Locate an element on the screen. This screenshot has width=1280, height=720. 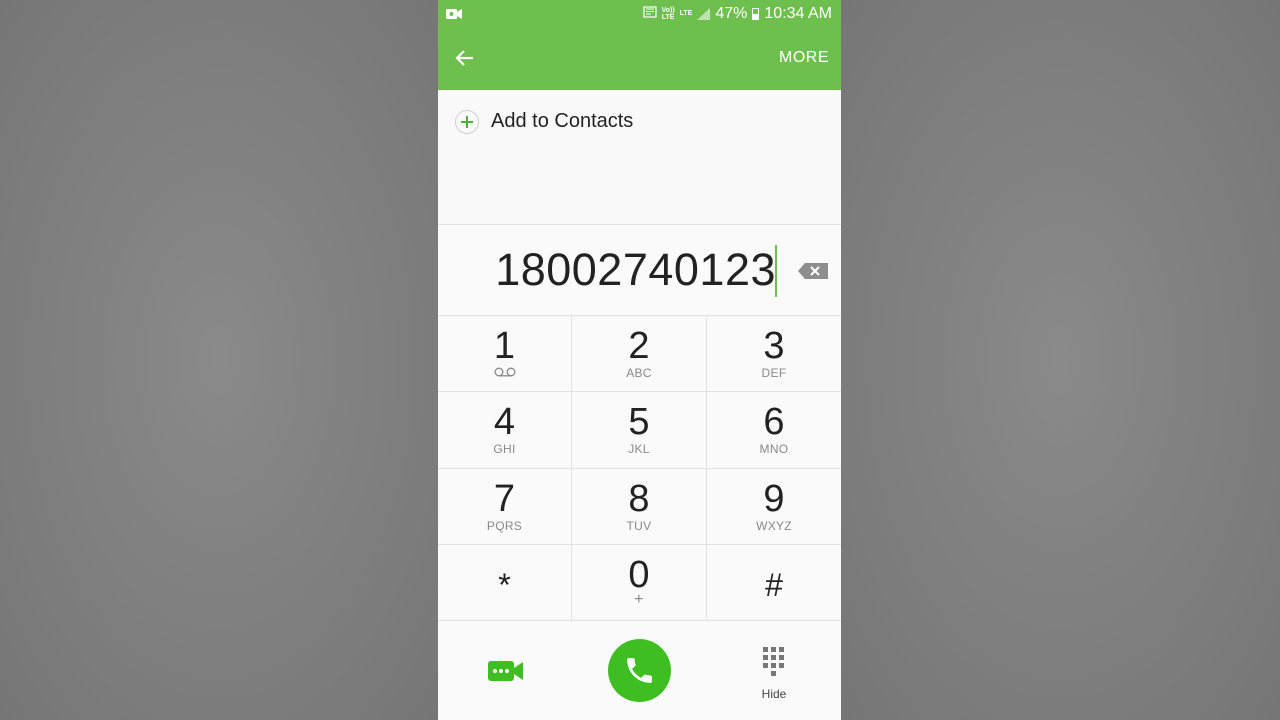
key-digit: # is located at coordinates (774, 585).